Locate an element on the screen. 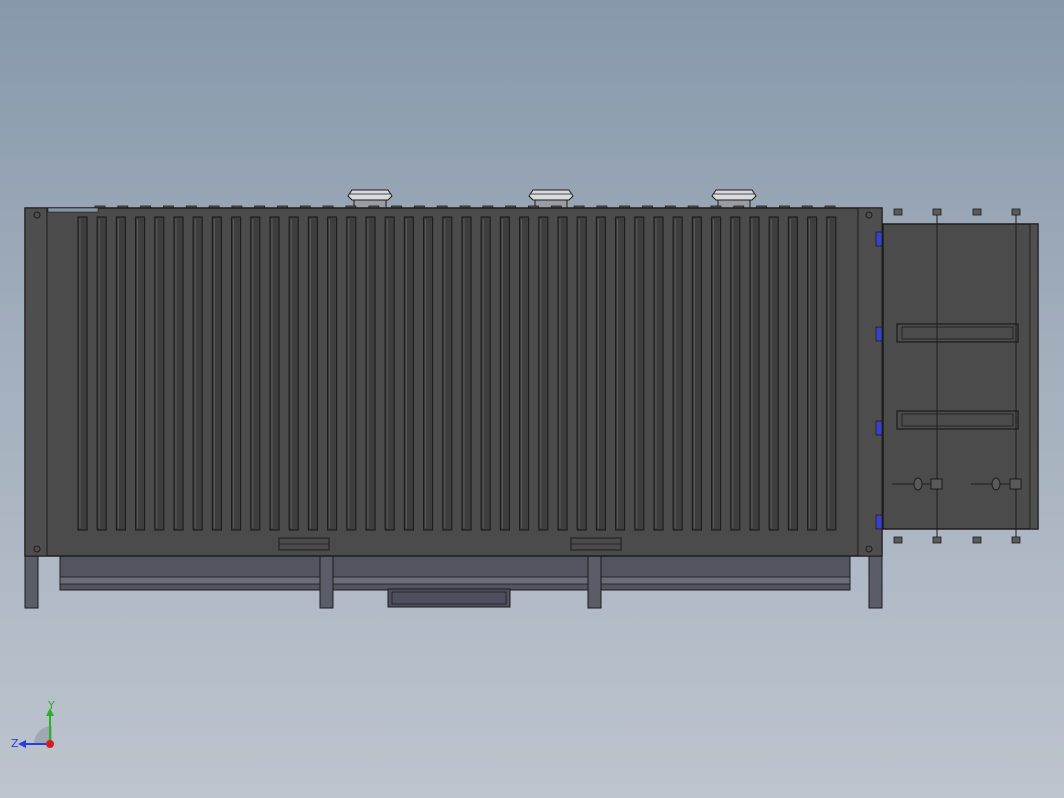 This screenshot has width=1064, height=798. terminal-box is located at coordinates (960, 376).